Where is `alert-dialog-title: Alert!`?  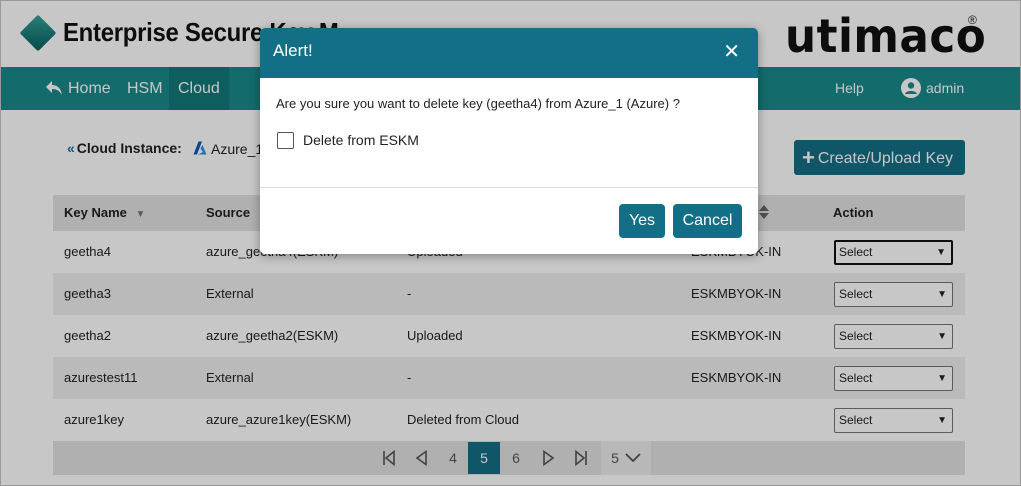
alert-dialog-title: Alert! is located at coordinates (293, 50).